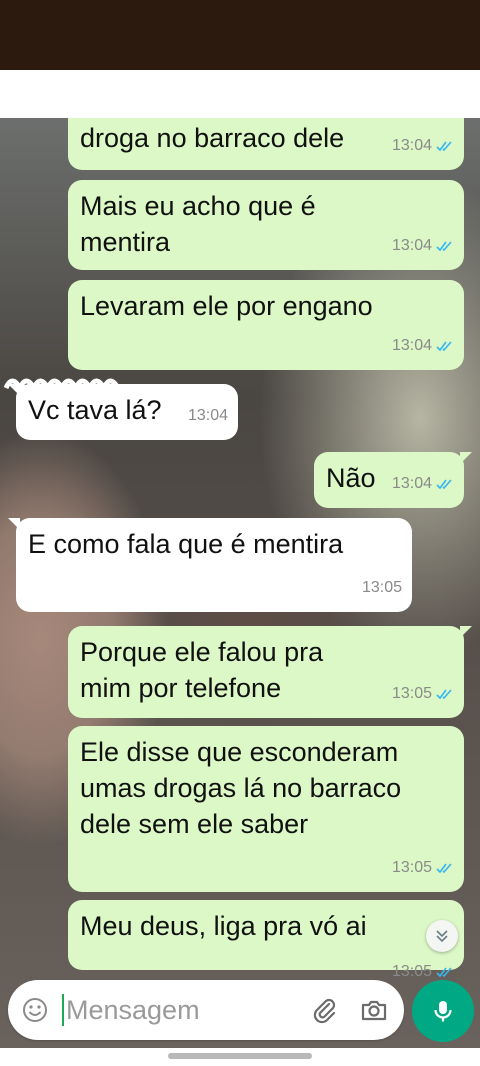  What do you see at coordinates (35, 1010) in the screenshot?
I see `emoji-icon` at bounding box center [35, 1010].